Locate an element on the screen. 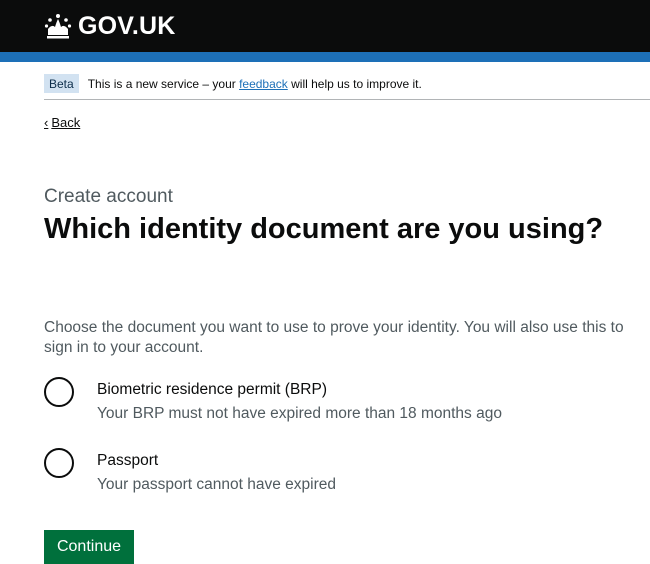  logo-text: GOV.UK is located at coordinates (127, 26).